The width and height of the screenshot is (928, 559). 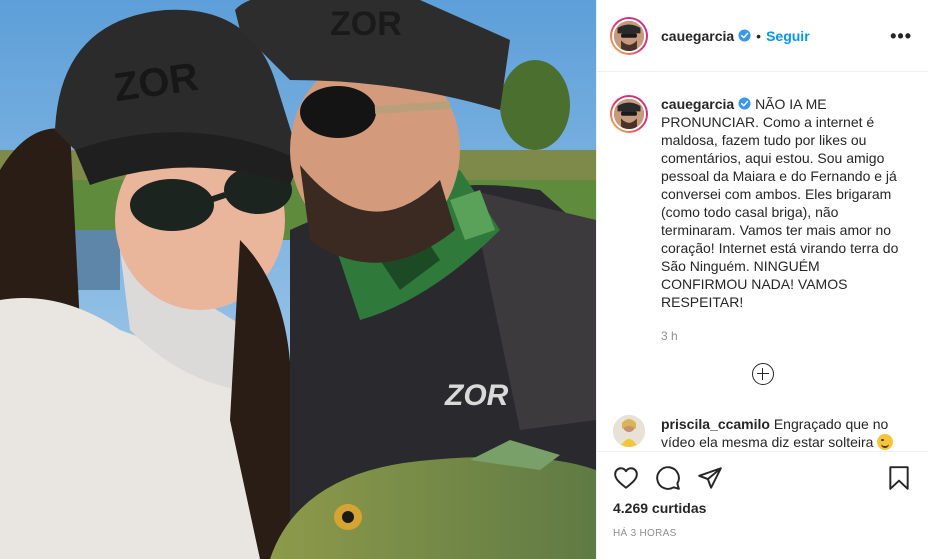 I want to click on author-username: cauegarcia, so click(x=697, y=36).